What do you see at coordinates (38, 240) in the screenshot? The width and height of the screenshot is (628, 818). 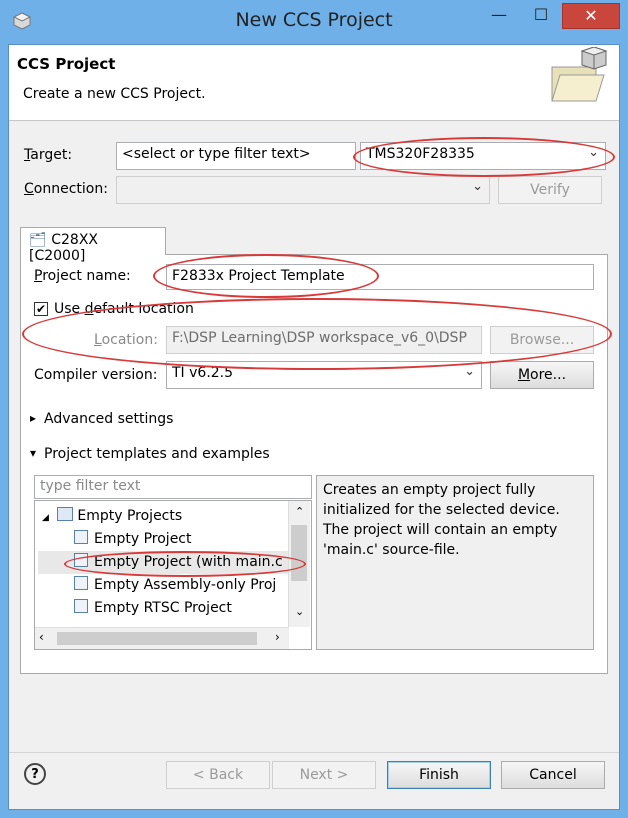 I see `chip-icon: 🗂` at bounding box center [38, 240].